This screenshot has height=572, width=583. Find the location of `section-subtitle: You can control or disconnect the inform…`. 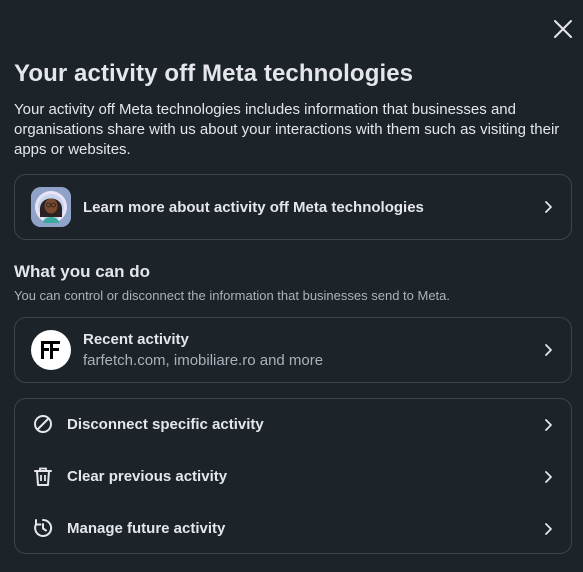

section-subtitle: You can control or disconnect the inform… is located at coordinates (232, 295).